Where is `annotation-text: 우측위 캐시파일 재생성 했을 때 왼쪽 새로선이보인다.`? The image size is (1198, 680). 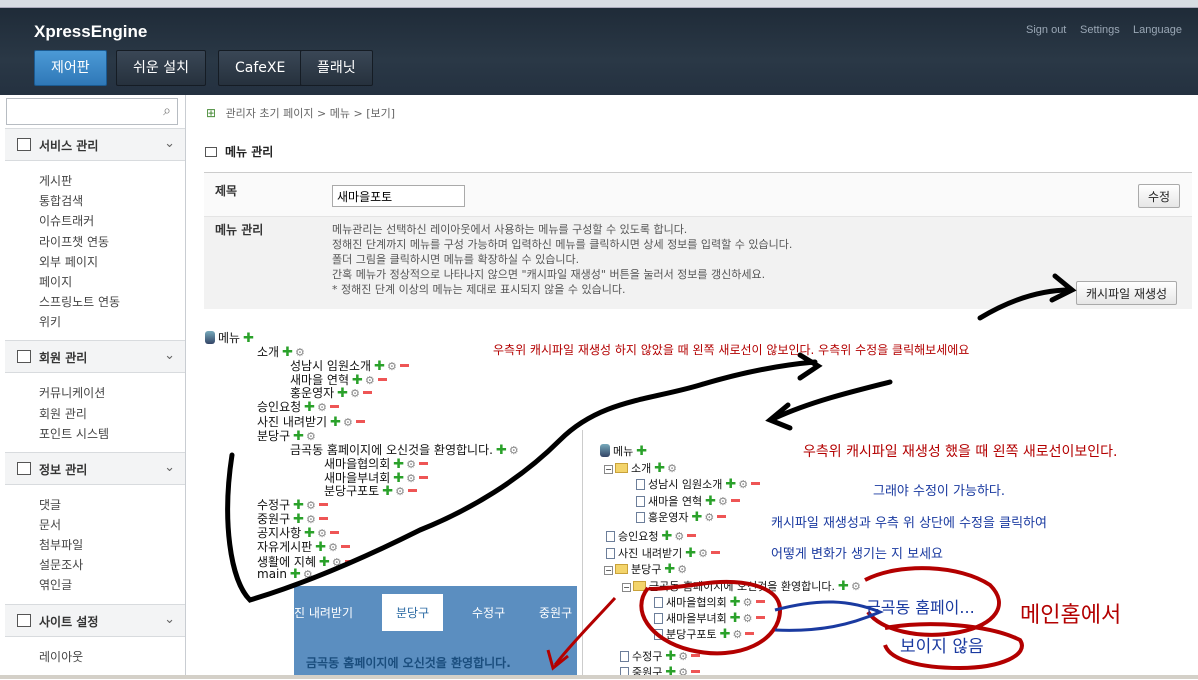
annotation-text: 우측위 캐시파일 재생성 했을 때 왼쪽 새로선이보인다. is located at coordinates (960, 452).